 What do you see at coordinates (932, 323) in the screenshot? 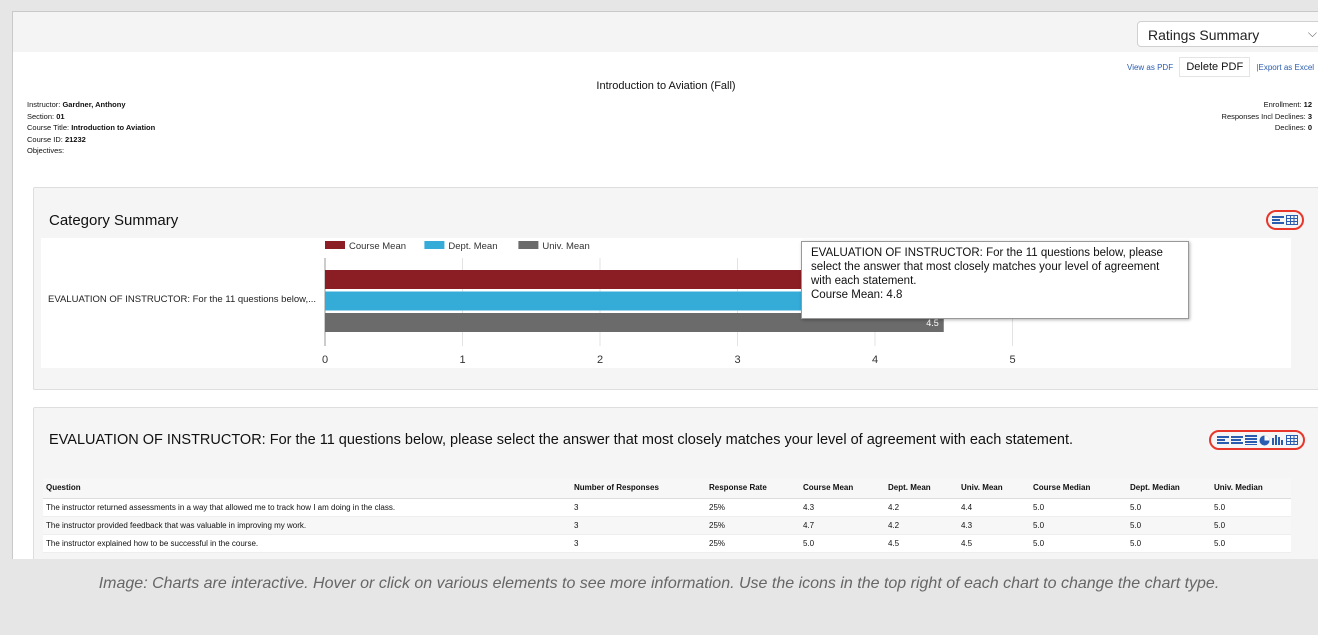
I see `bar-data-label: 4.5` at bounding box center [932, 323].